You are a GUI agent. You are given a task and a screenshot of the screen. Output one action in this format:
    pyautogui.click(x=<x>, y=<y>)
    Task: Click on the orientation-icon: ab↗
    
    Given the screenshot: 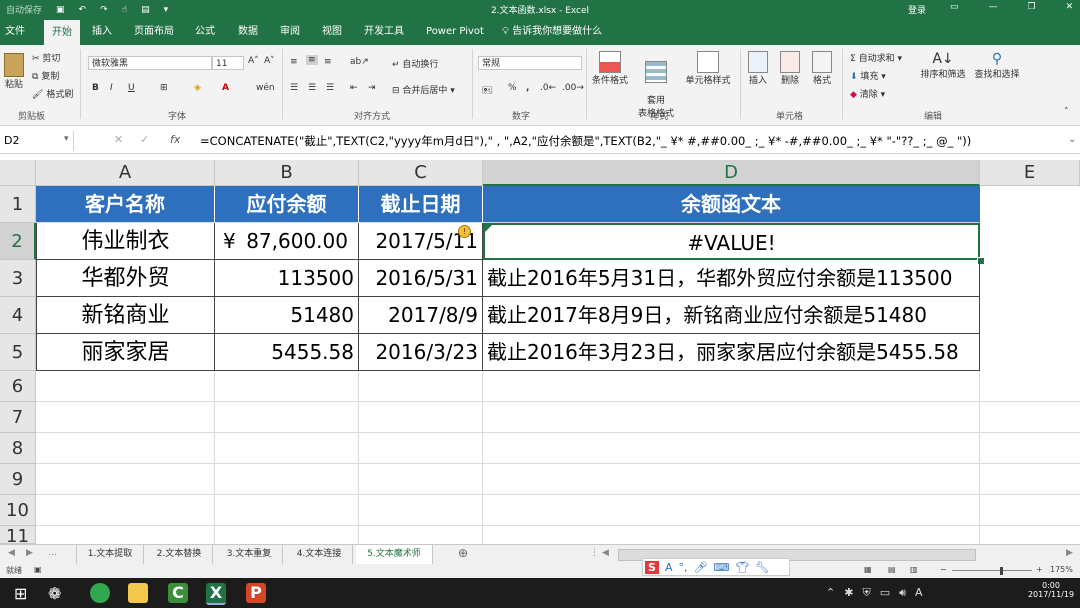 What is the action you would take?
    pyautogui.click(x=359, y=62)
    